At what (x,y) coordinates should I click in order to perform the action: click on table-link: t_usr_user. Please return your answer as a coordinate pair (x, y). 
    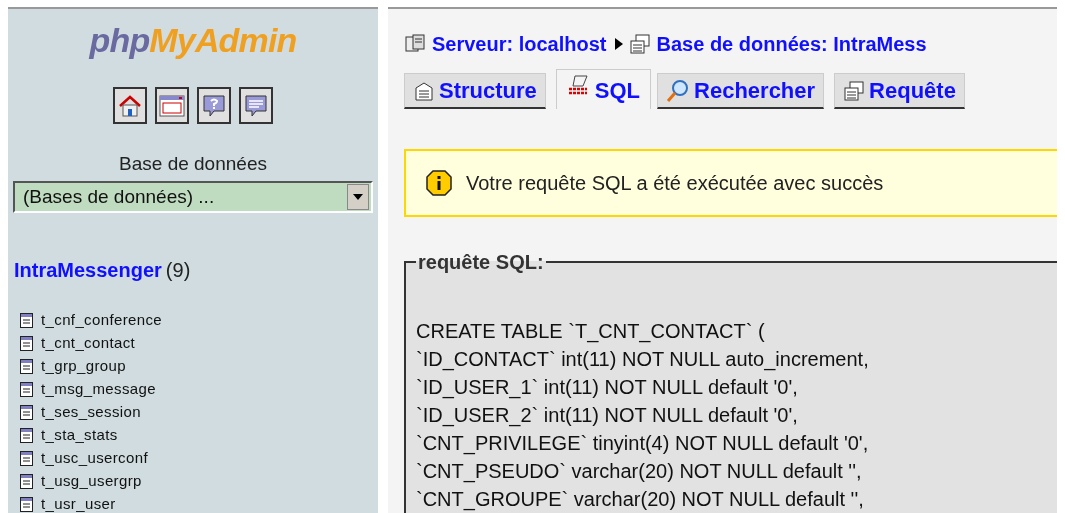
    Looking at the image, I should click on (78, 503).